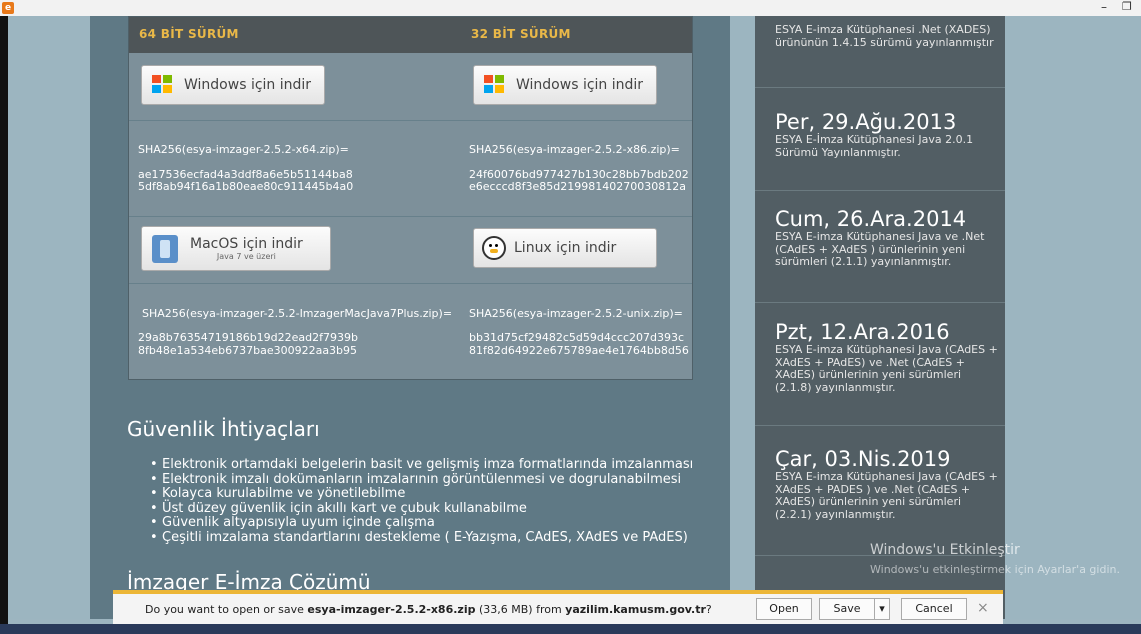  I want to click on save-options-dropdown: ▾, so click(882, 609).